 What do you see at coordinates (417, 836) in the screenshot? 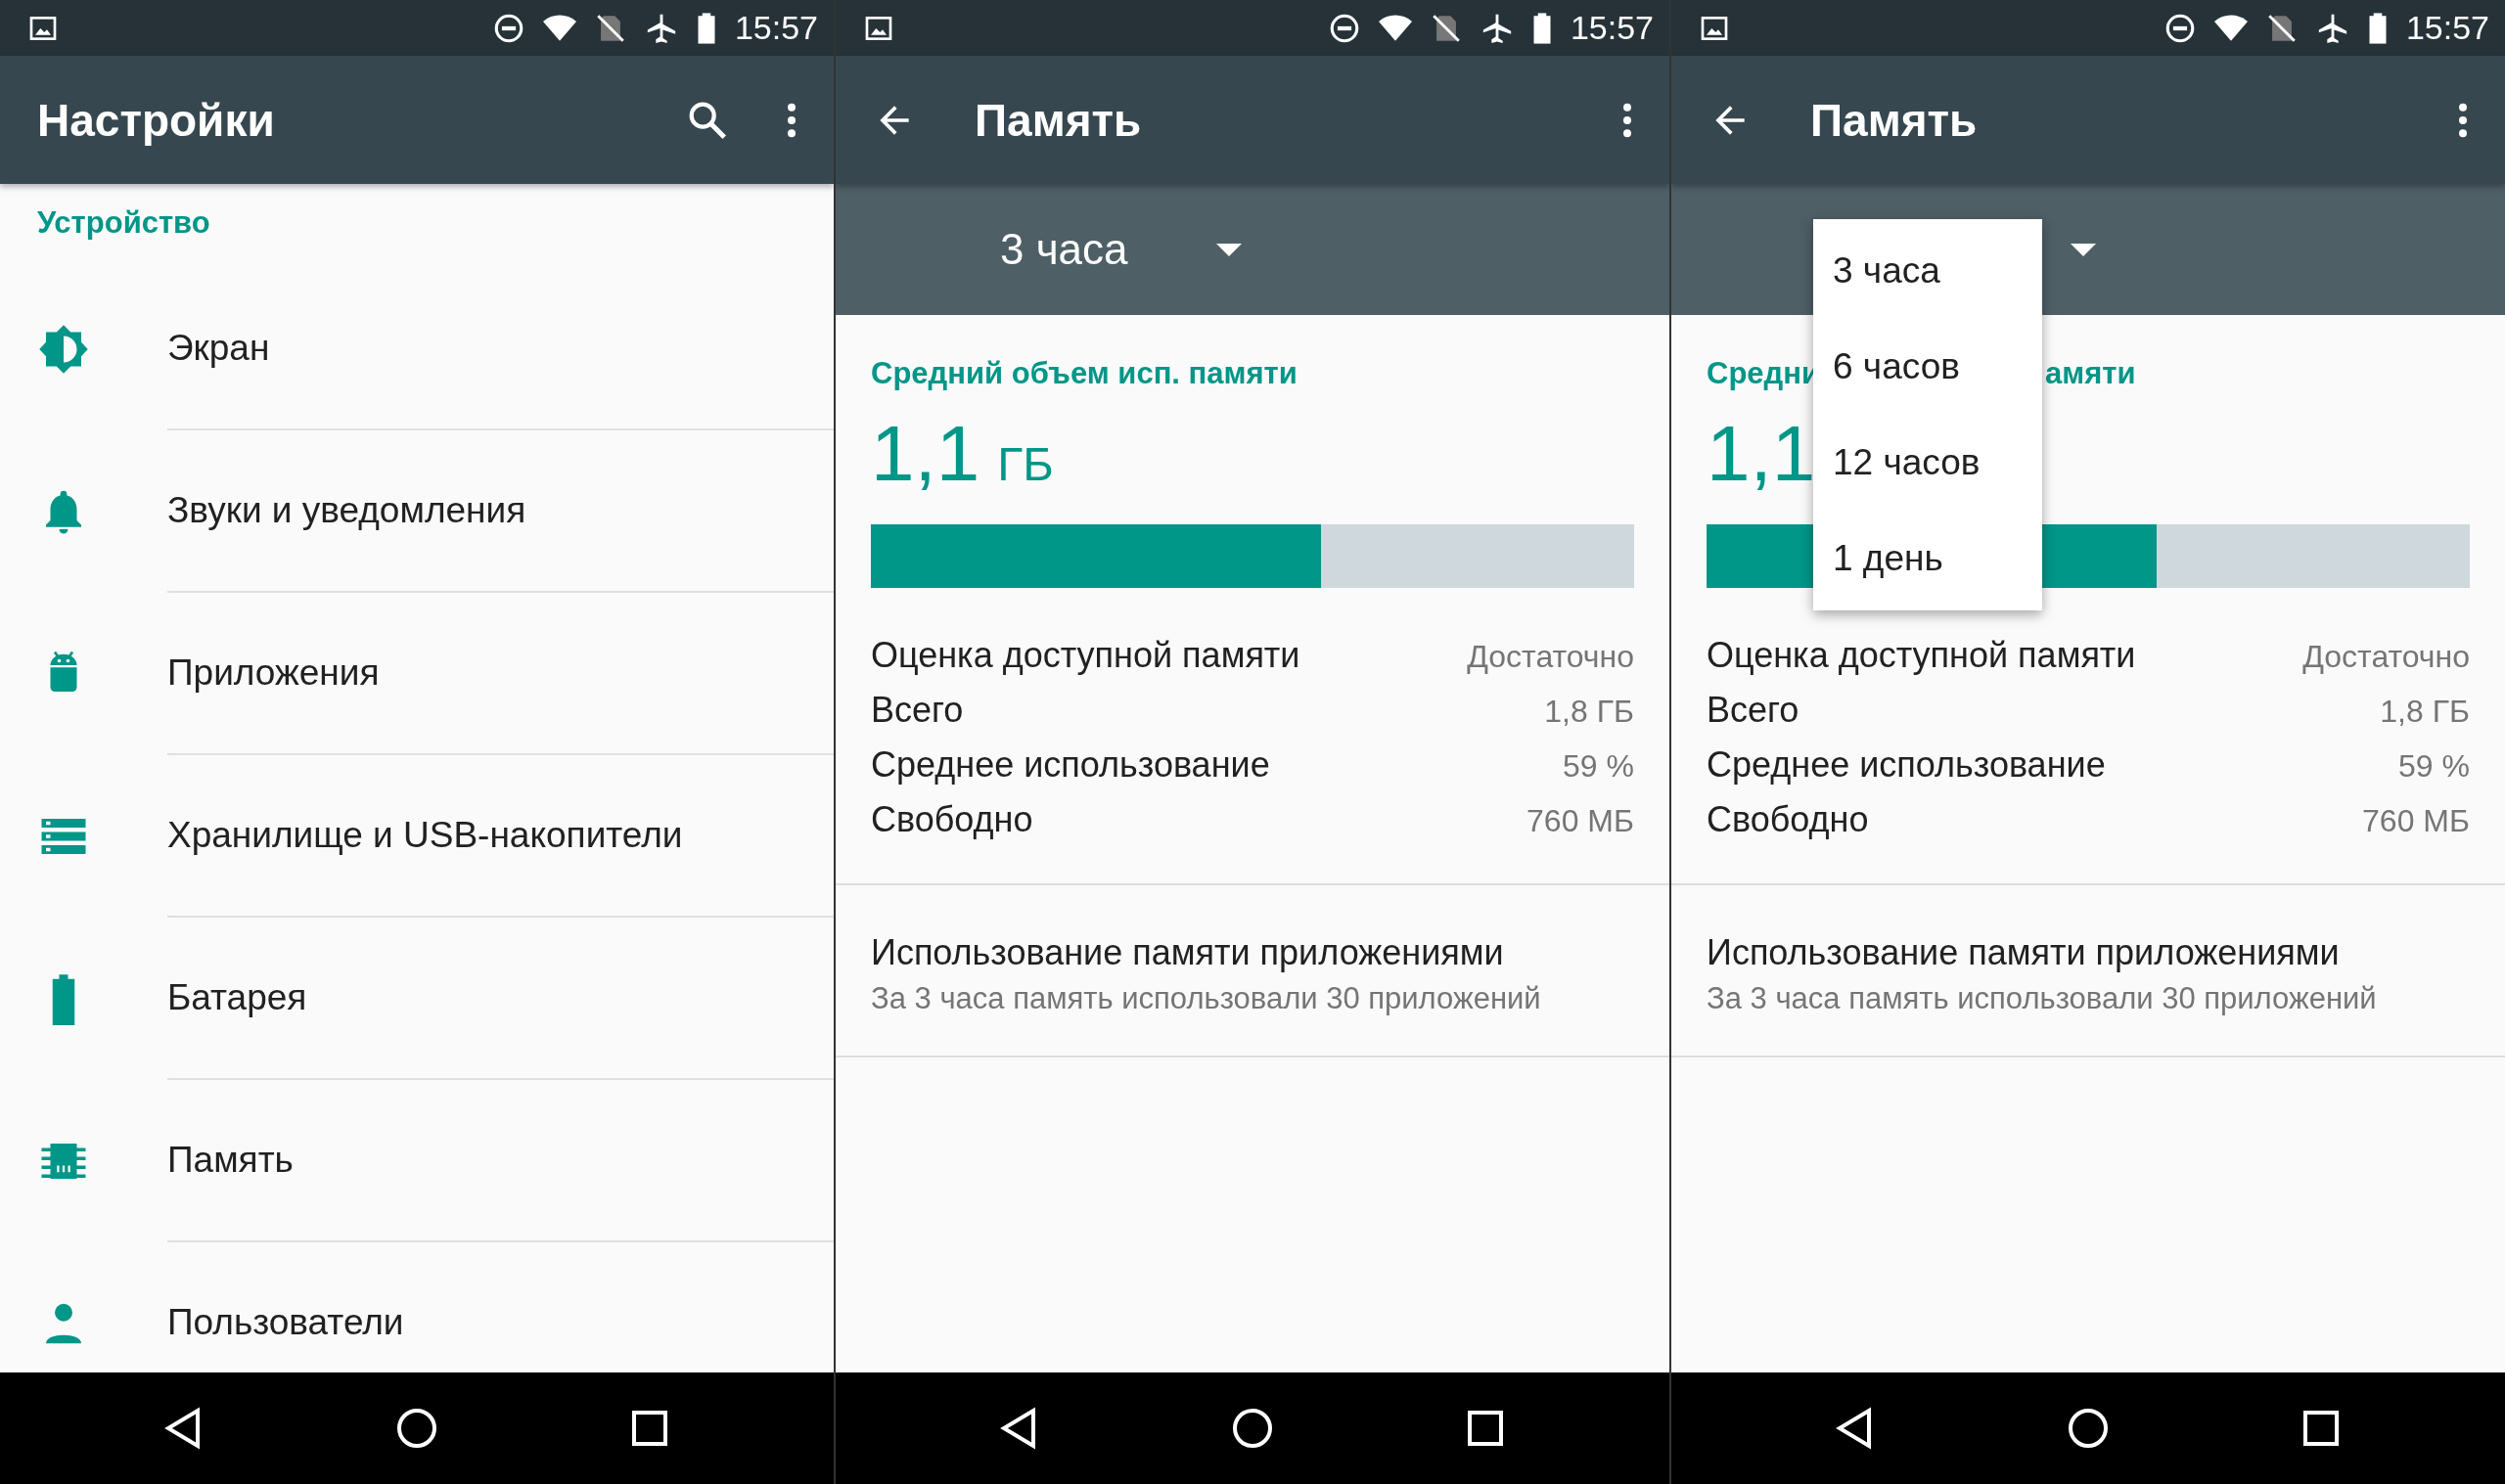
I see `settings-item: Хранилище и USB-накопители` at bounding box center [417, 836].